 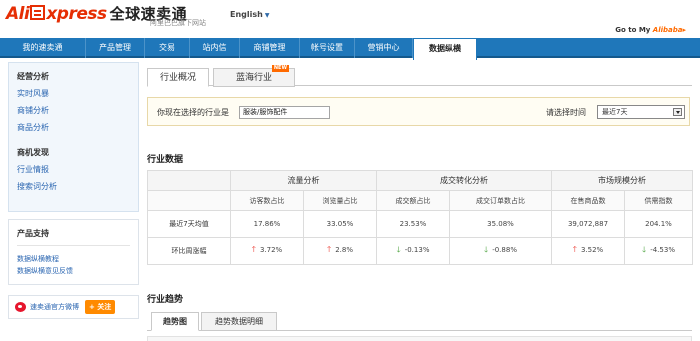 What do you see at coordinates (18, 14) in the screenshot?
I see `logo-ali-text: Ali` at bounding box center [18, 14].